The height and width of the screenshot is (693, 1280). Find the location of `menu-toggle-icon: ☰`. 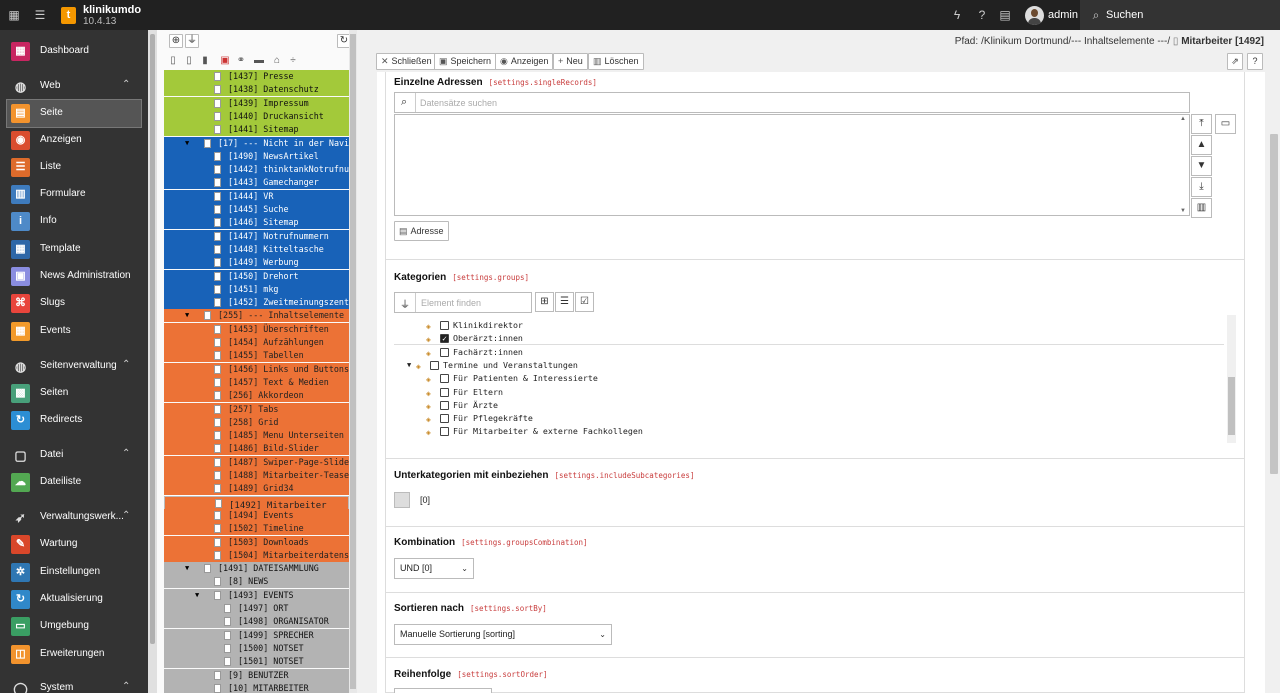

menu-toggle-icon: ☰ is located at coordinates (40, 15).